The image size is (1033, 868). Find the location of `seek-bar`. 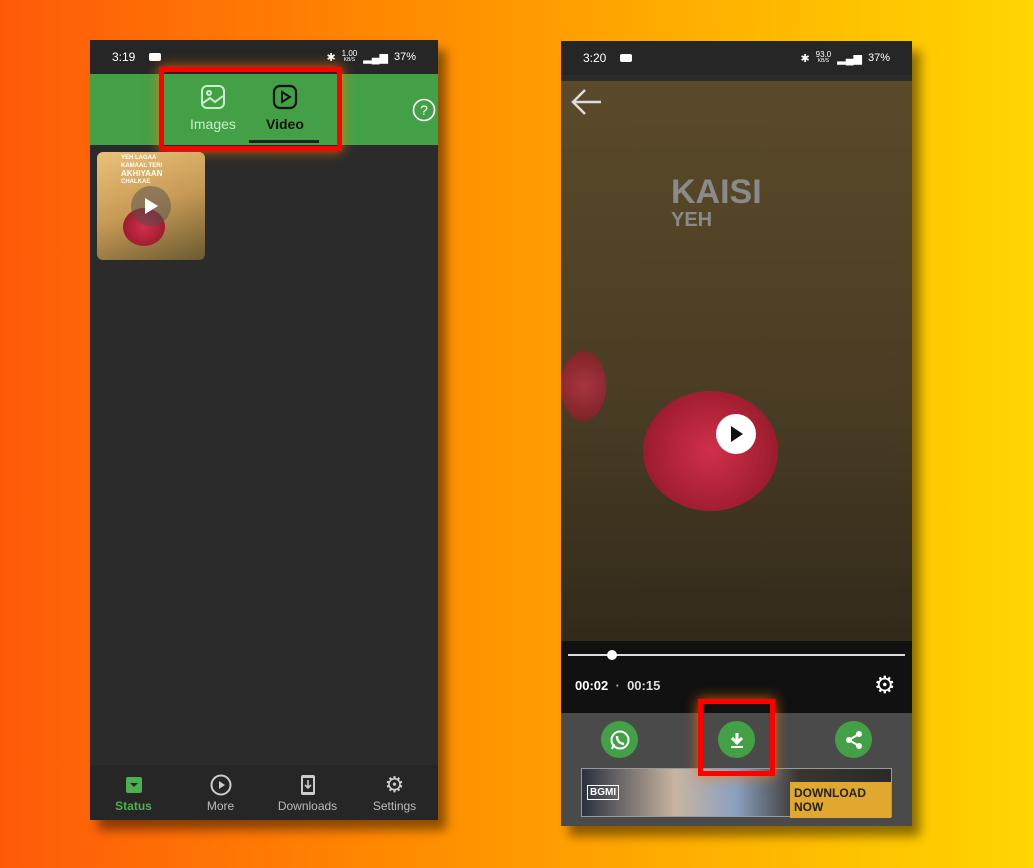

seek-bar is located at coordinates (736, 655).